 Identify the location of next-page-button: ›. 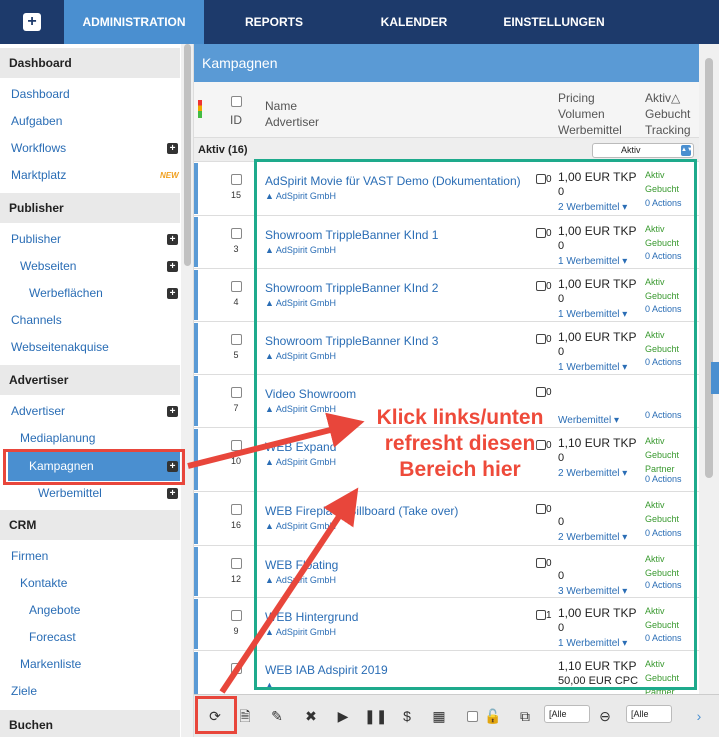
(699, 716).